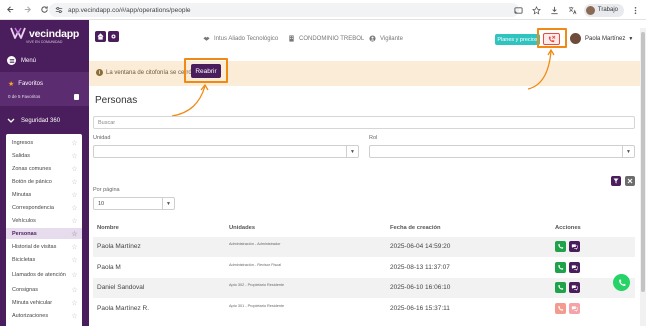 The image size is (646, 326). What do you see at coordinates (601, 38) in the screenshot?
I see `user-menu: Paola Martínez ▼` at bounding box center [601, 38].